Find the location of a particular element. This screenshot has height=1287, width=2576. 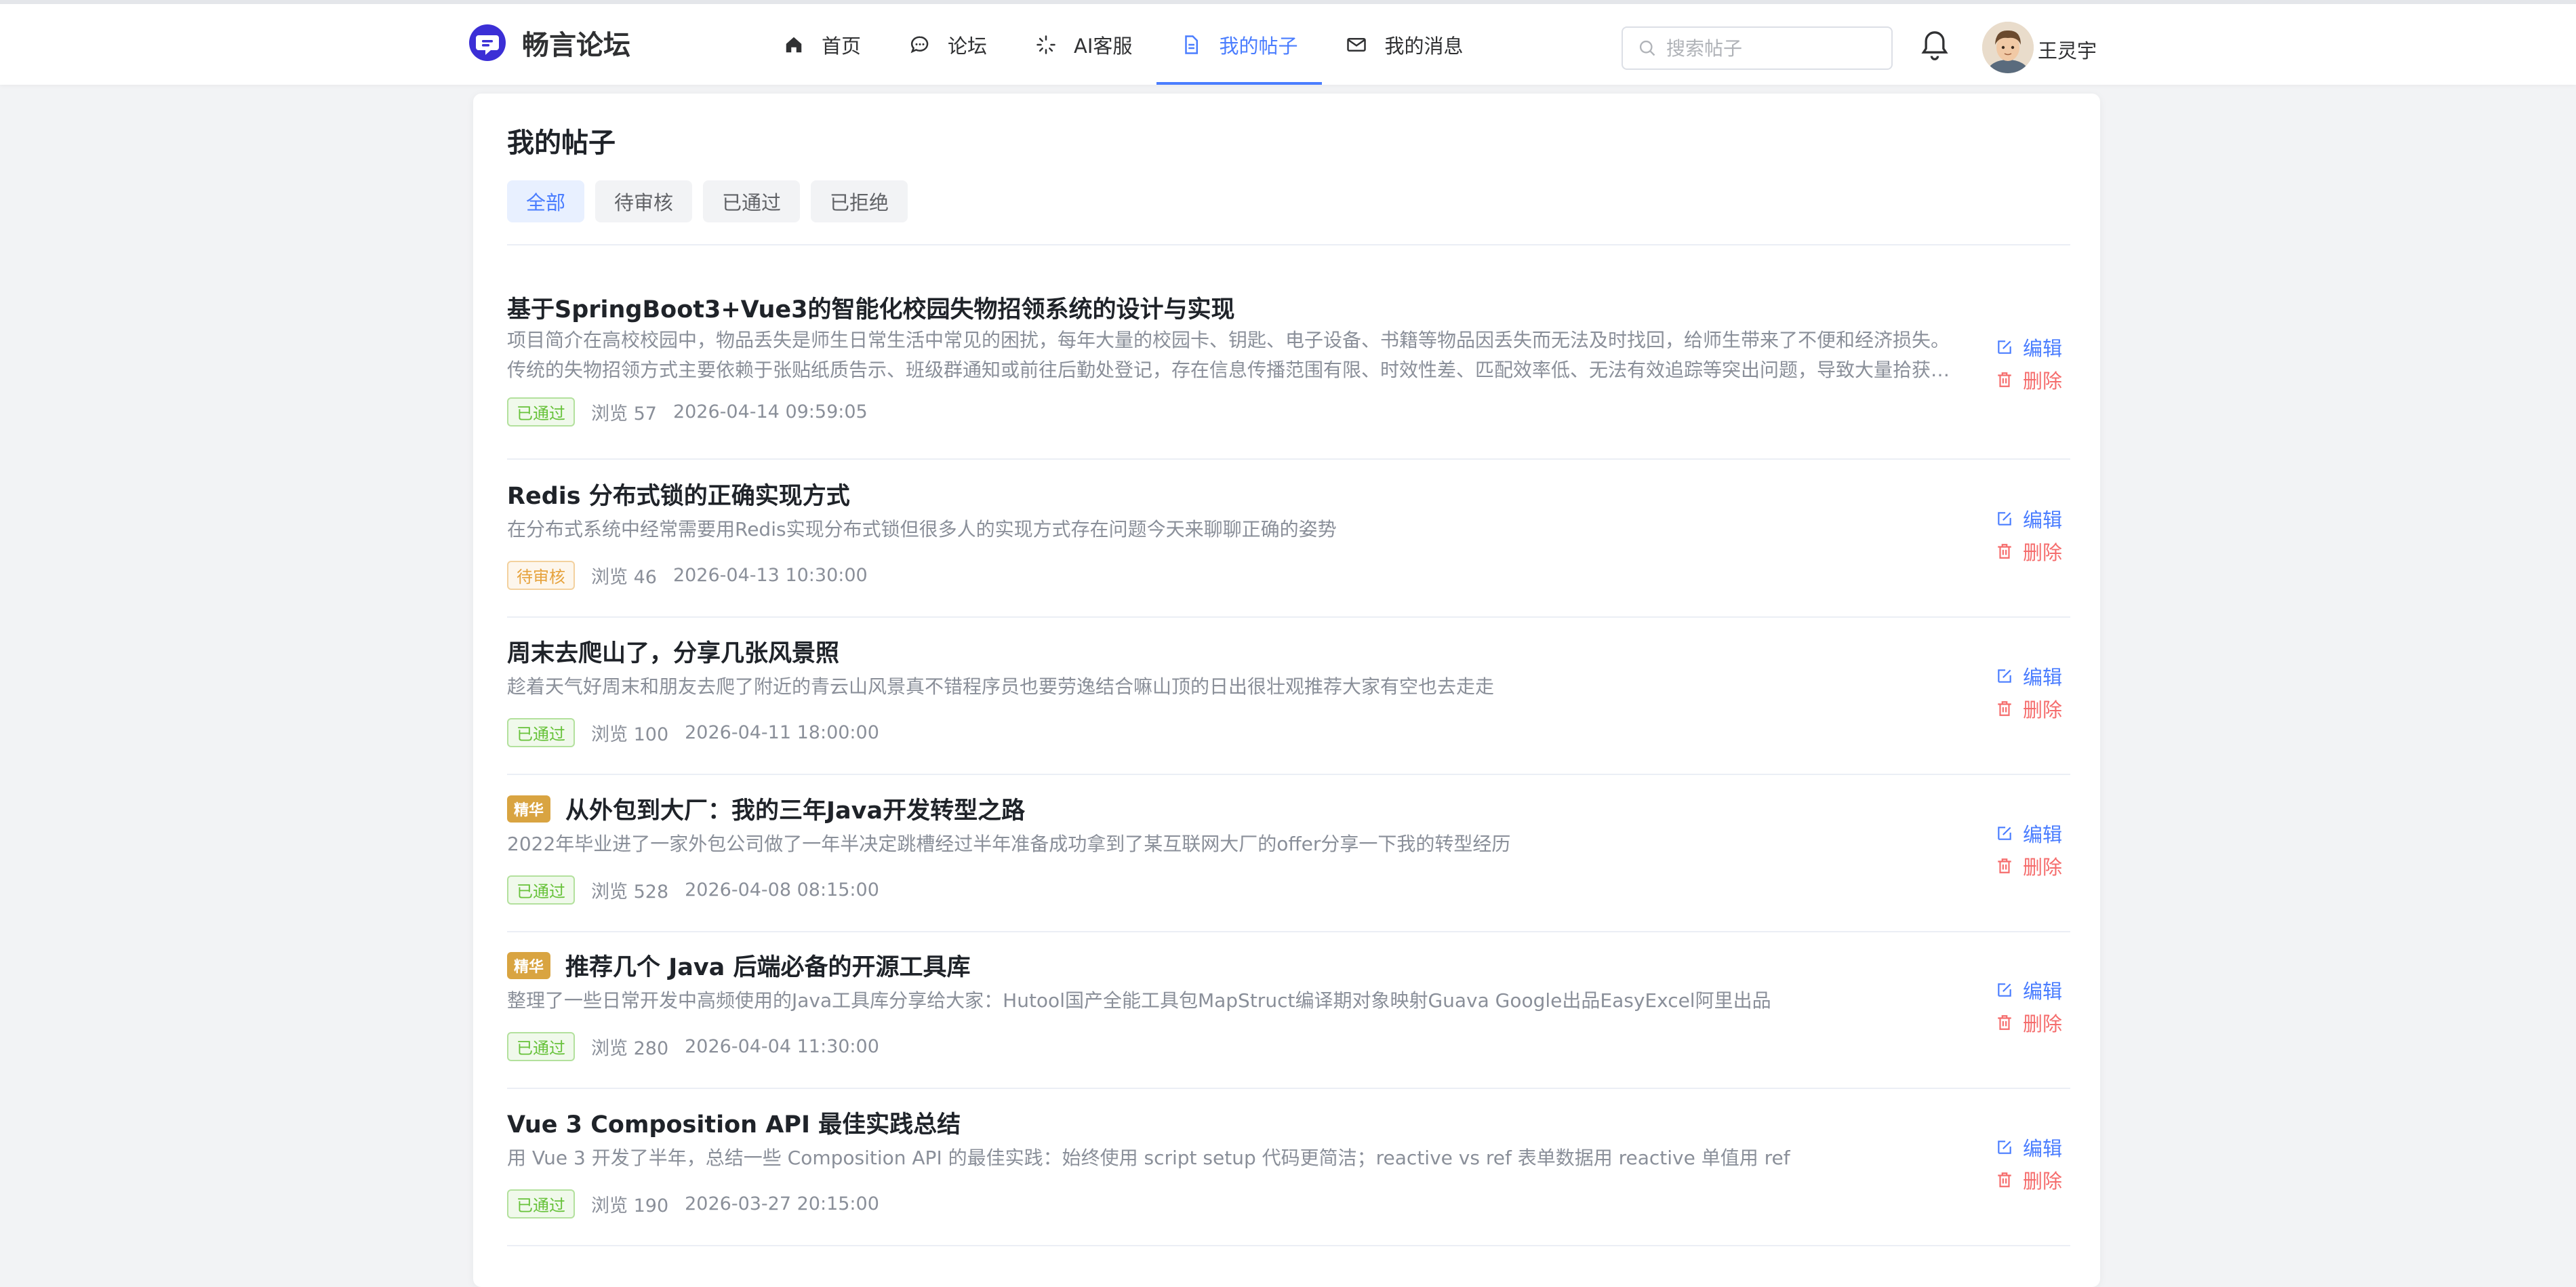

tab-pending: 待审核 is located at coordinates (644, 201).